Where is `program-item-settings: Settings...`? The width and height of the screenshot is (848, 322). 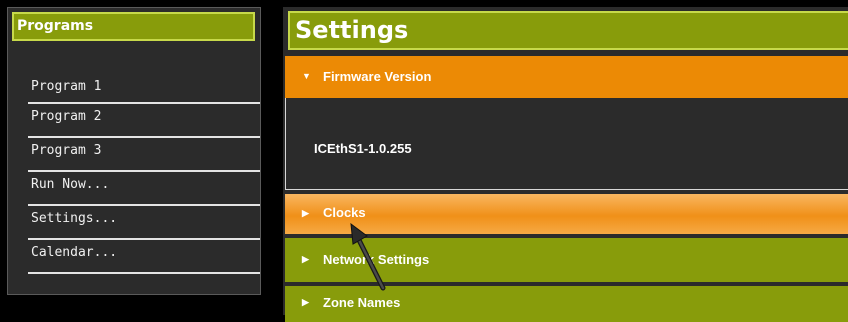 program-item-settings: Settings... is located at coordinates (144, 223).